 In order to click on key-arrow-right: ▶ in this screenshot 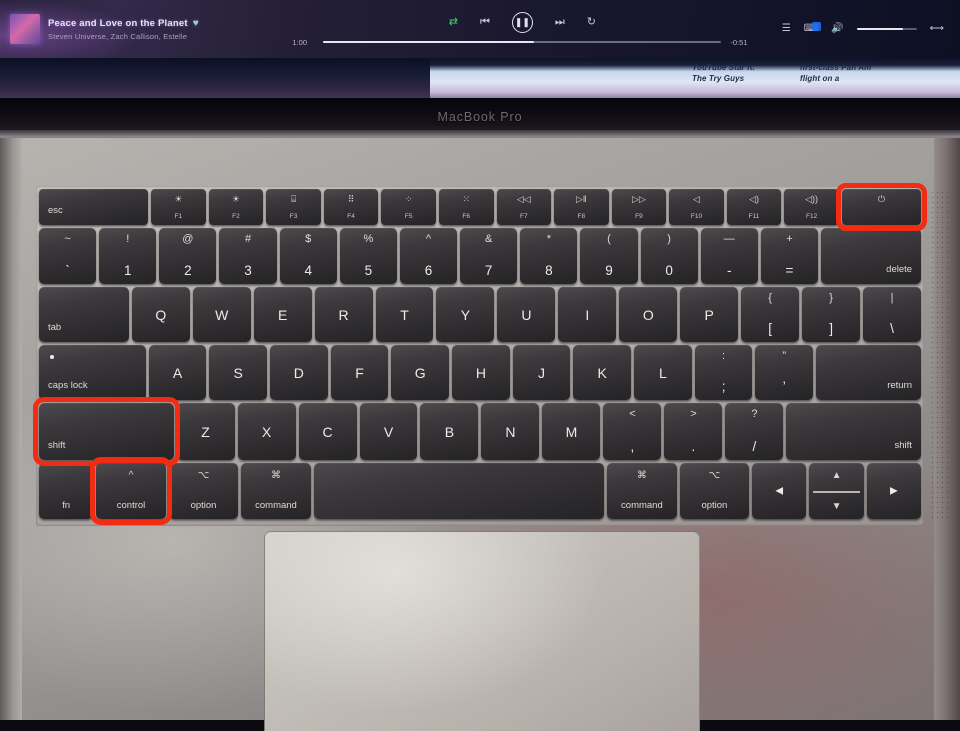, I will do `click(893, 491)`.